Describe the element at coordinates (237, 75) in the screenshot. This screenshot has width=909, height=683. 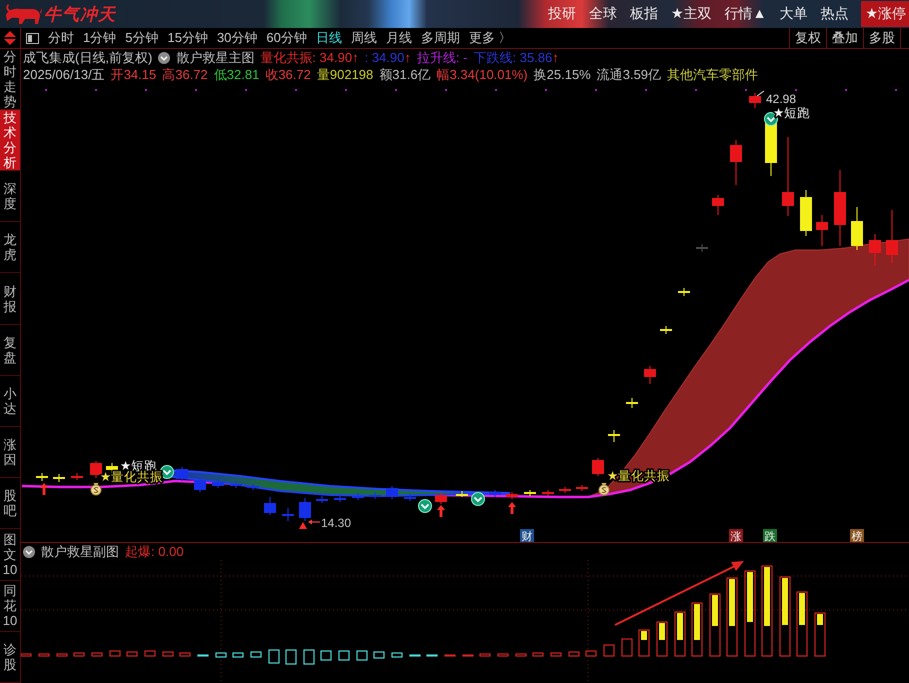
I see `quote-field: 低32.81` at that location.